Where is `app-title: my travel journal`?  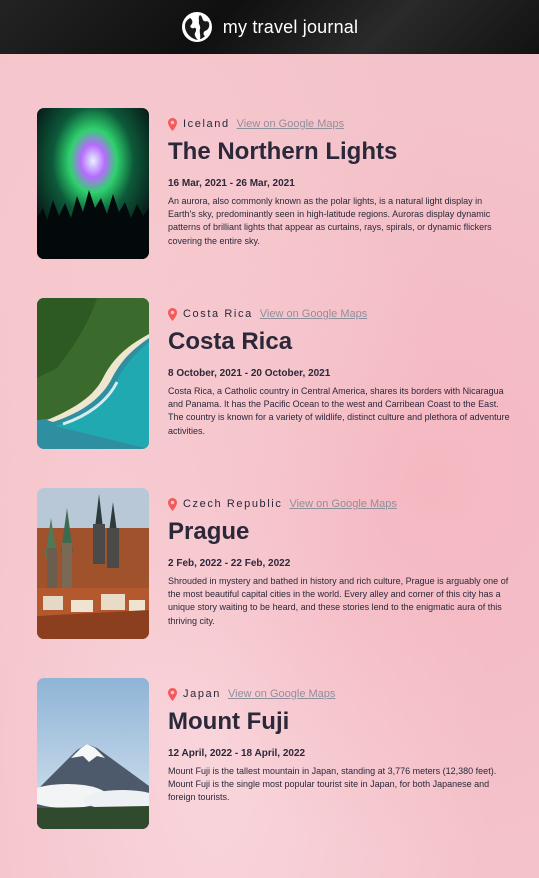
app-title: my travel journal is located at coordinates (290, 26).